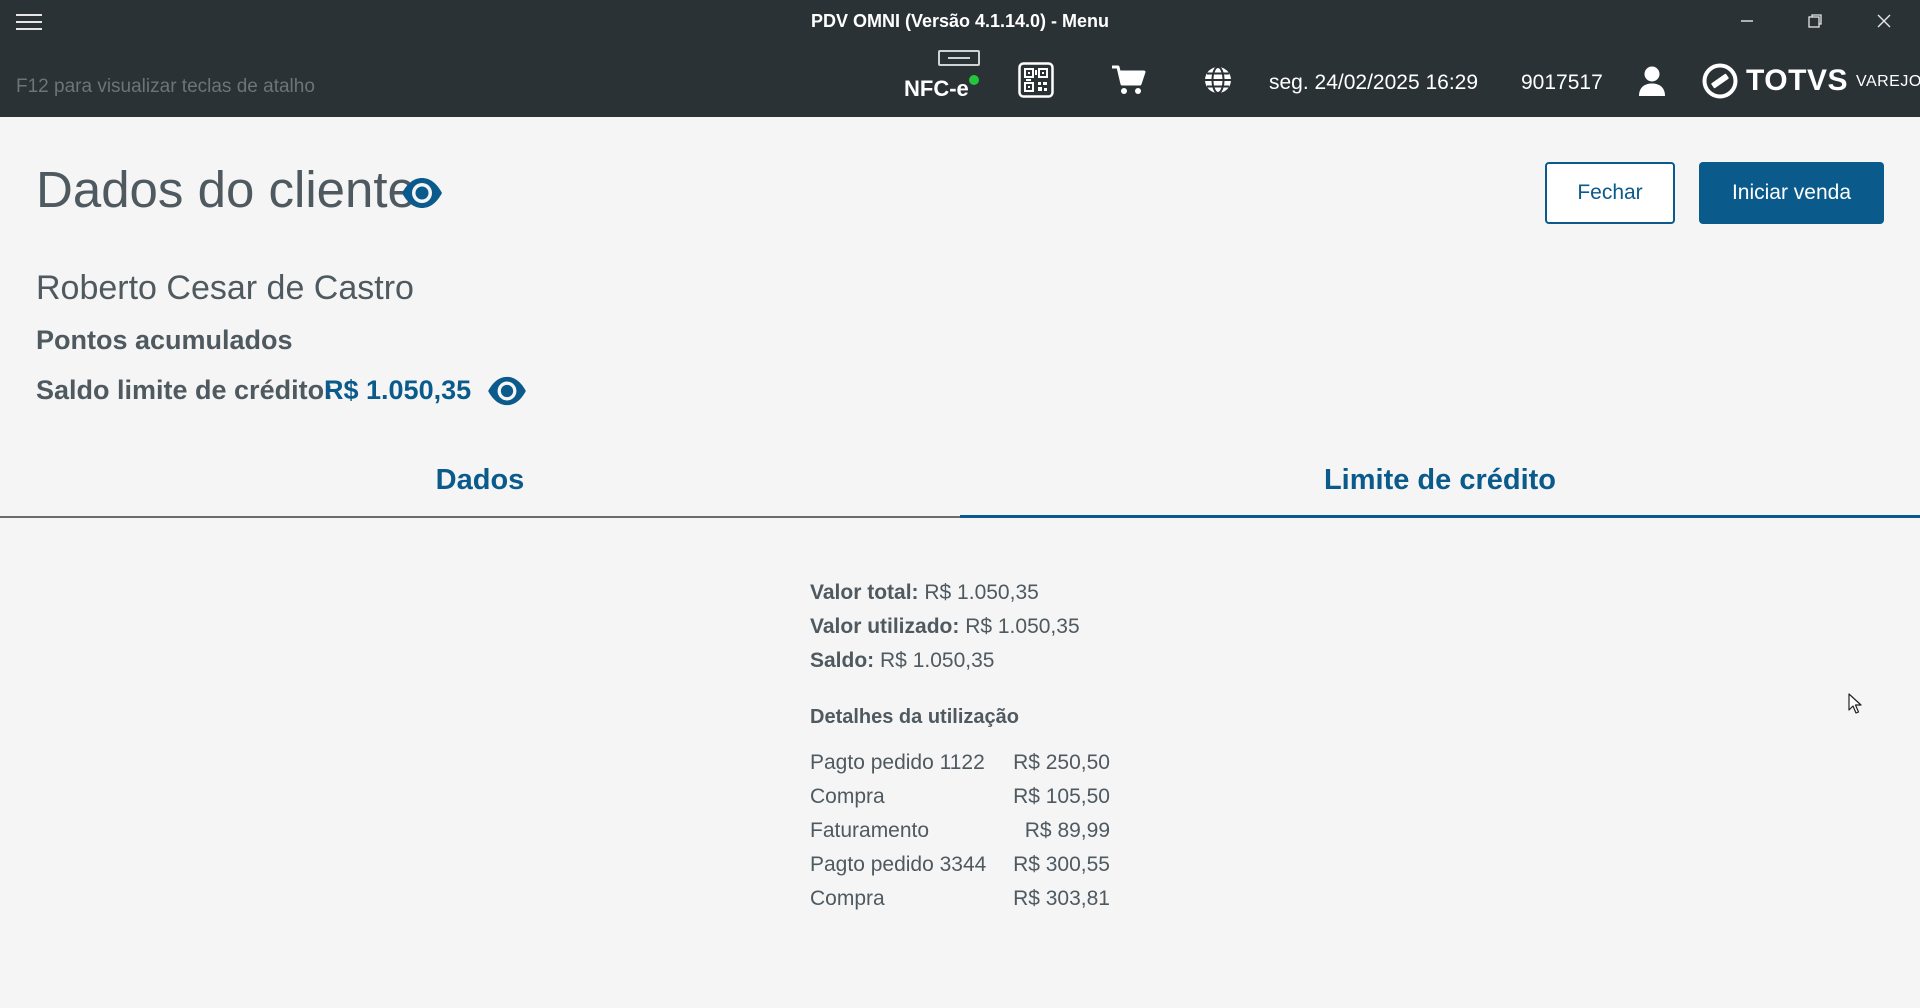 The width and height of the screenshot is (1920, 1008). Describe the element at coordinates (165, 86) in the screenshot. I see `shortcut-hint: F12 para visualizar teclas de atalho` at that location.